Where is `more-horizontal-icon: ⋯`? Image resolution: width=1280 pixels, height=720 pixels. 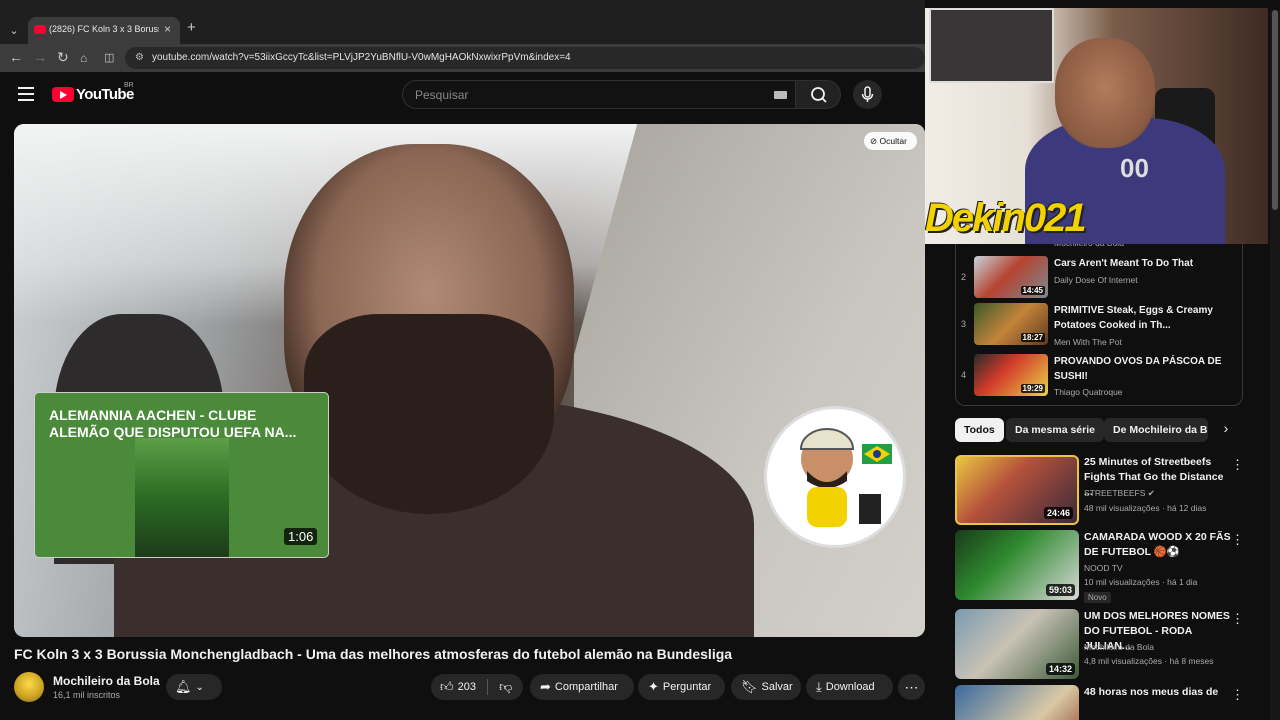
more-horizontal-icon: ⋯ is located at coordinates (911, 687).